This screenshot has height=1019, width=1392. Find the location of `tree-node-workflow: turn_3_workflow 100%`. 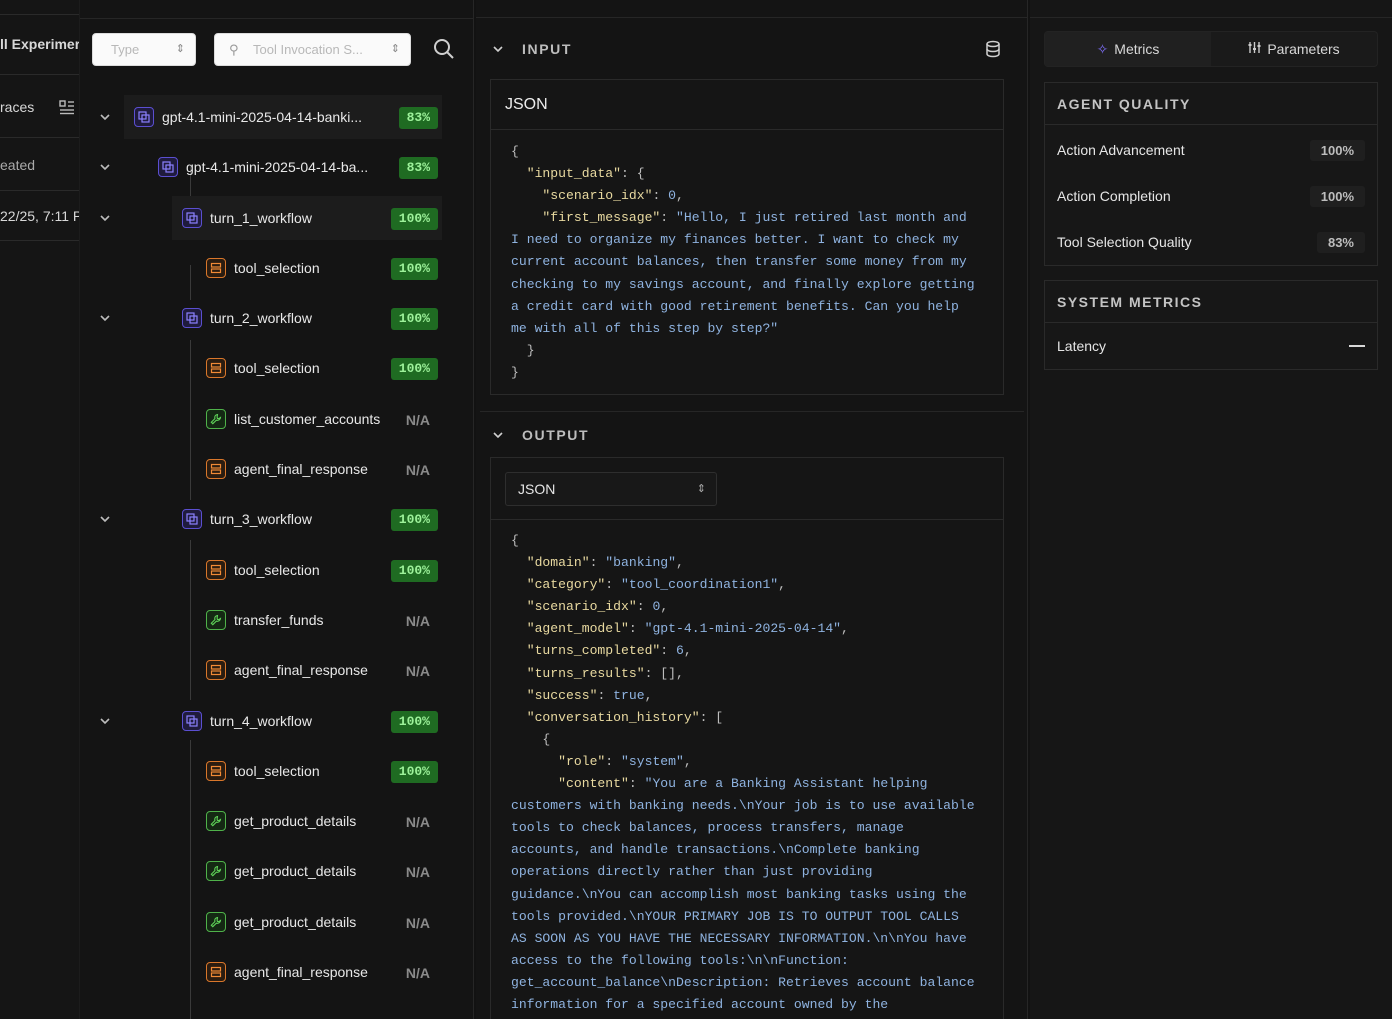

tree-node-workflow: turn_3_workflow 100% is located at coordinates (307, 519).